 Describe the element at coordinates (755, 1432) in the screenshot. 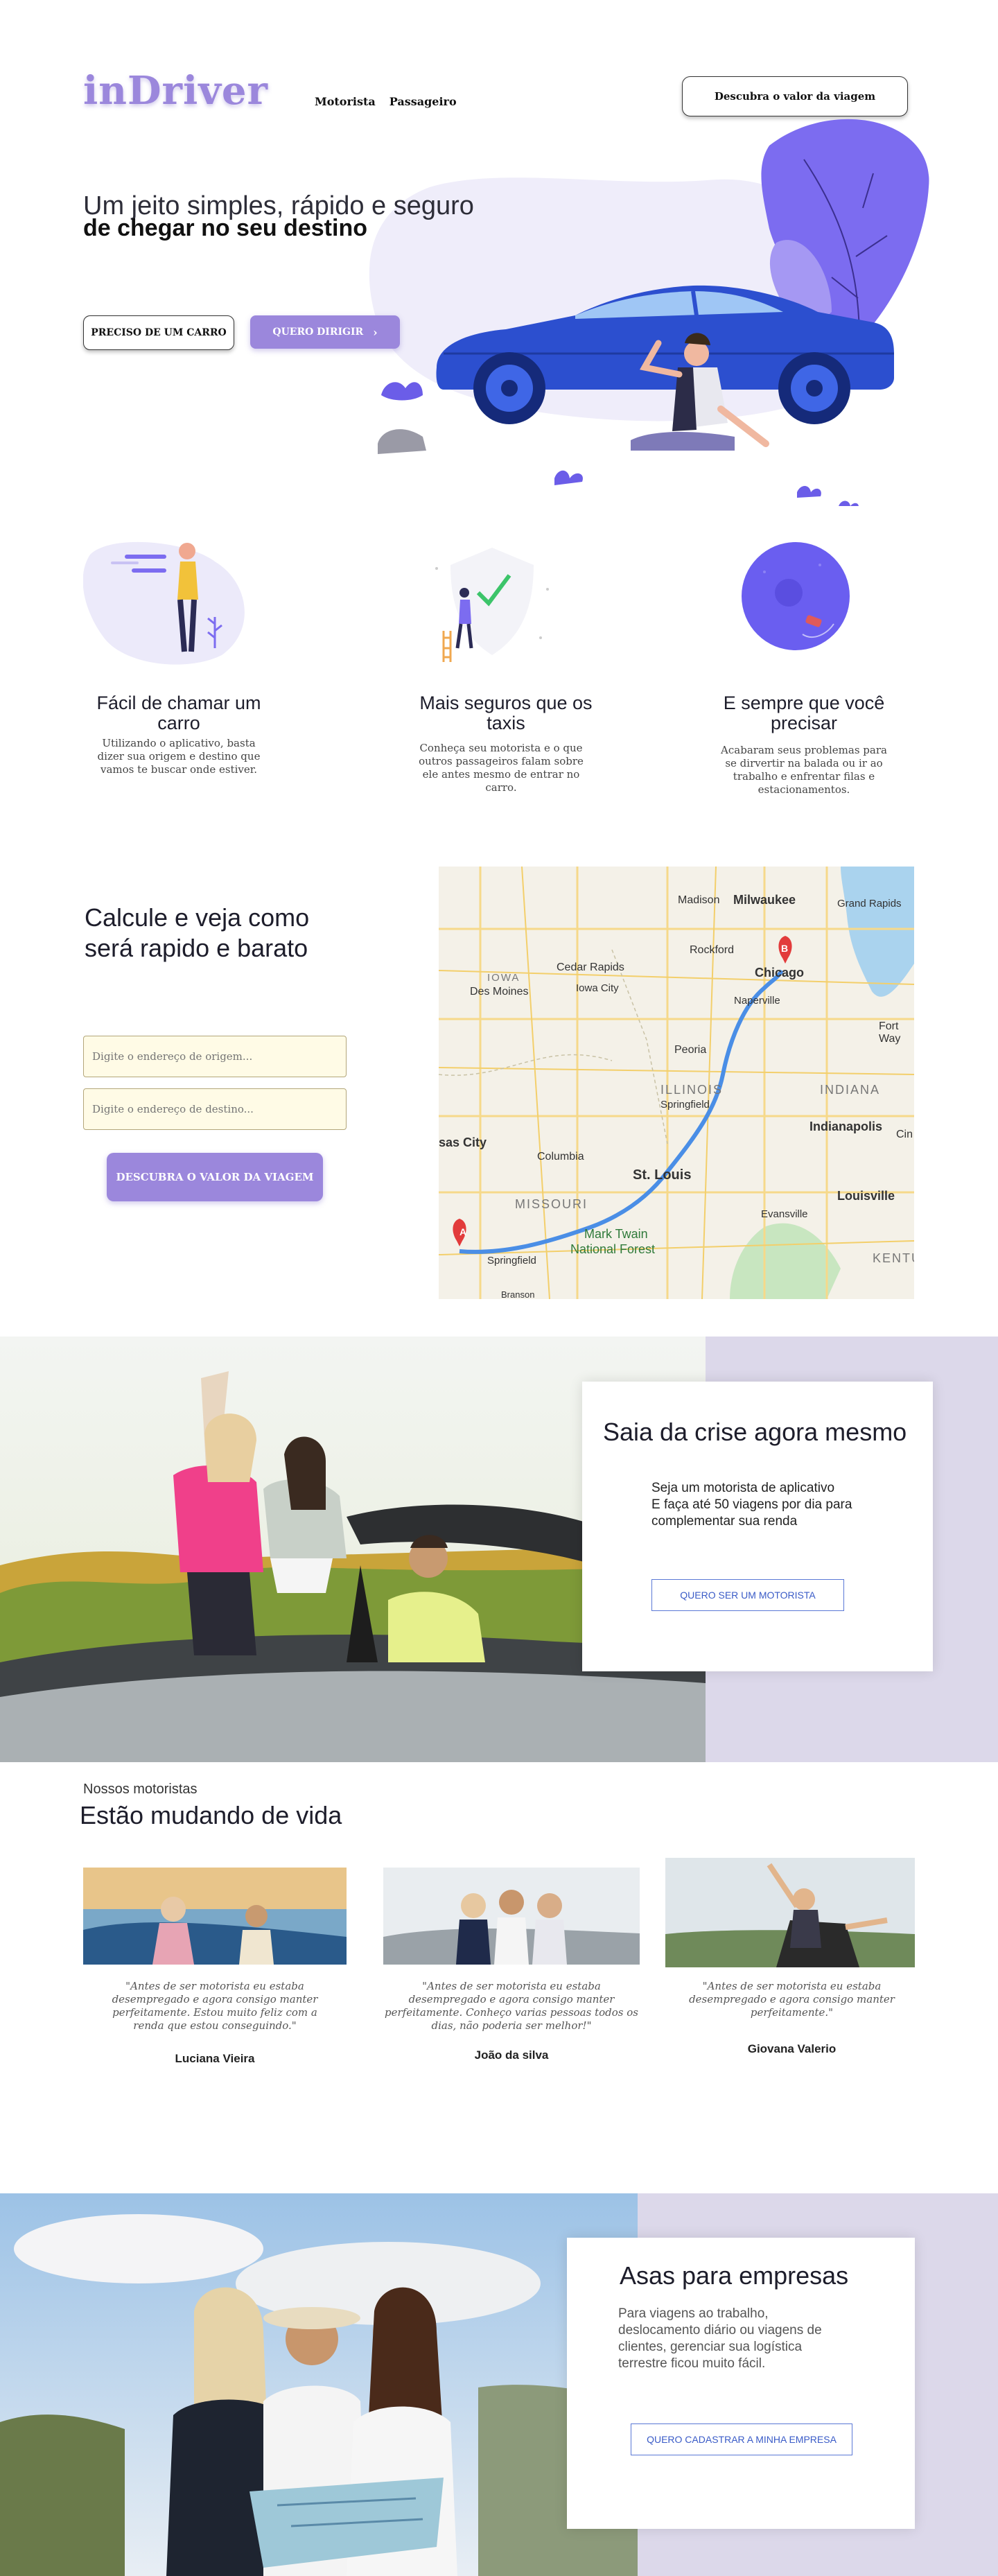

I see `promo-title: Saia da crise agora mesmo` at that location.